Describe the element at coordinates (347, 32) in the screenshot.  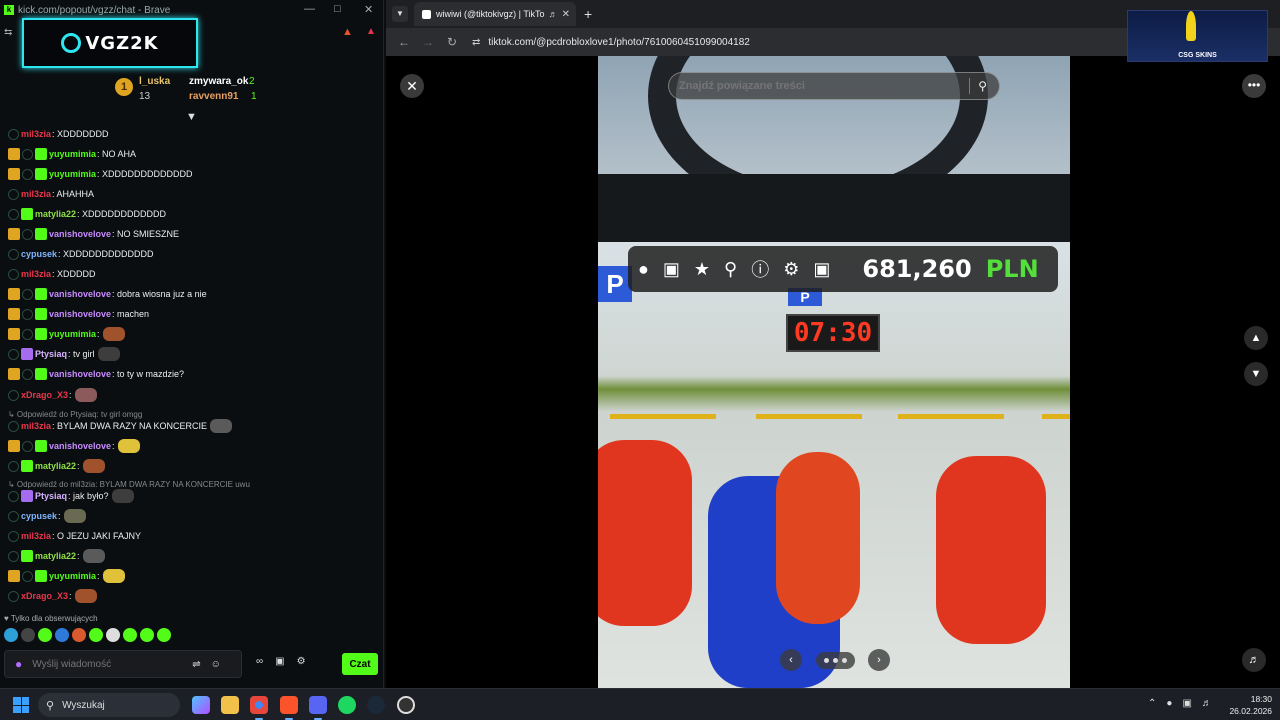
I see `brave-shield-icon: ▲` at that location.